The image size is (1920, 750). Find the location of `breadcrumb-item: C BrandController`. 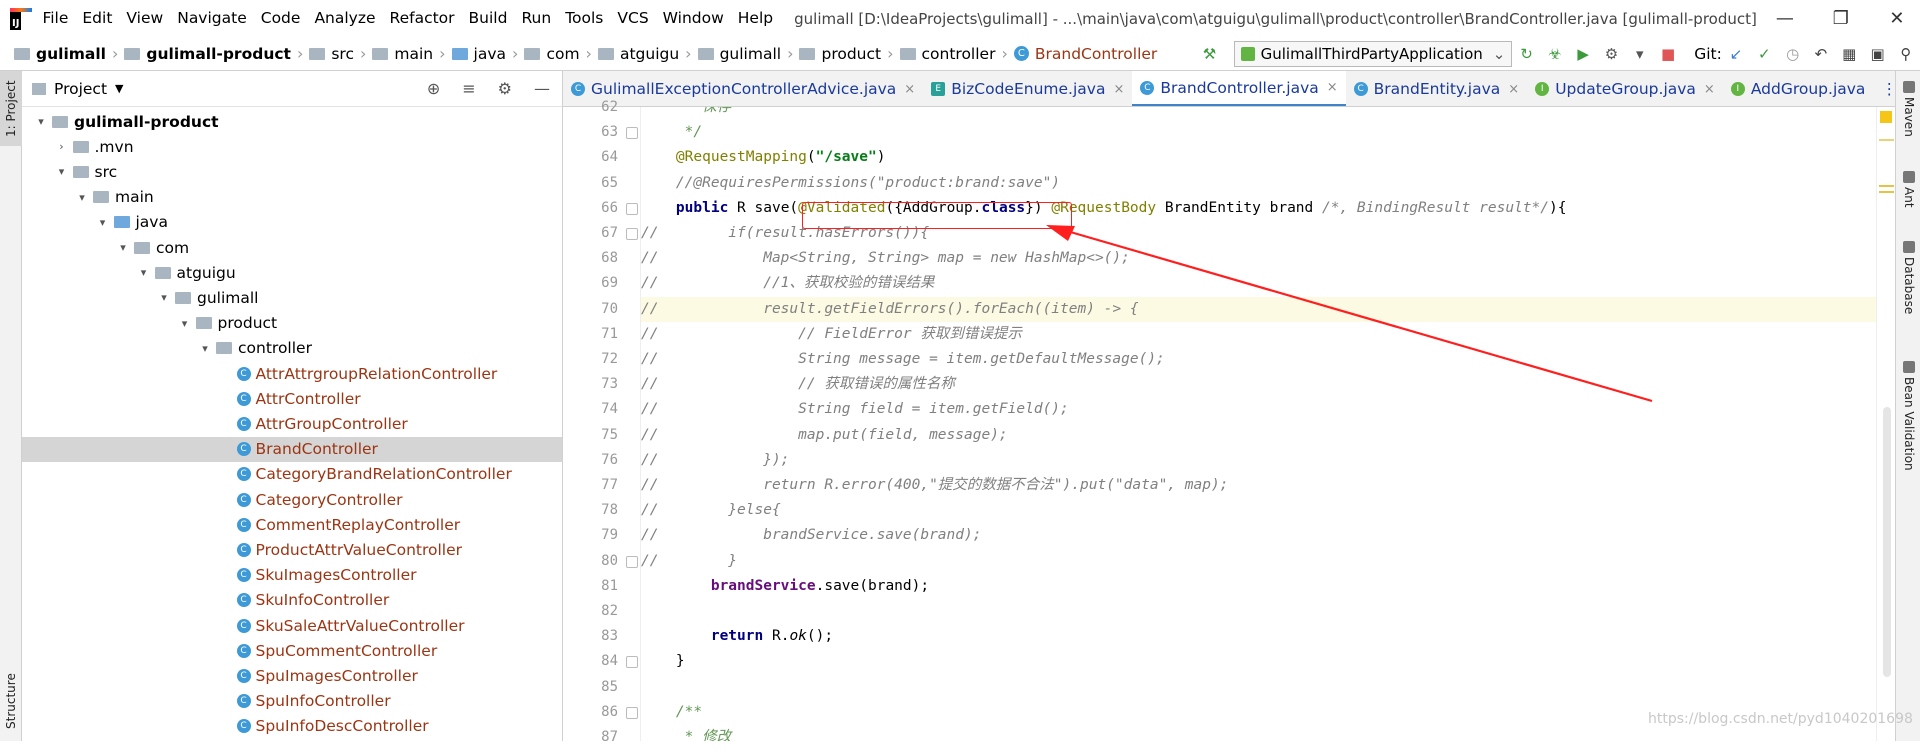

breadcrumb-item: C BrandController is located at coordinates (1085, 54).